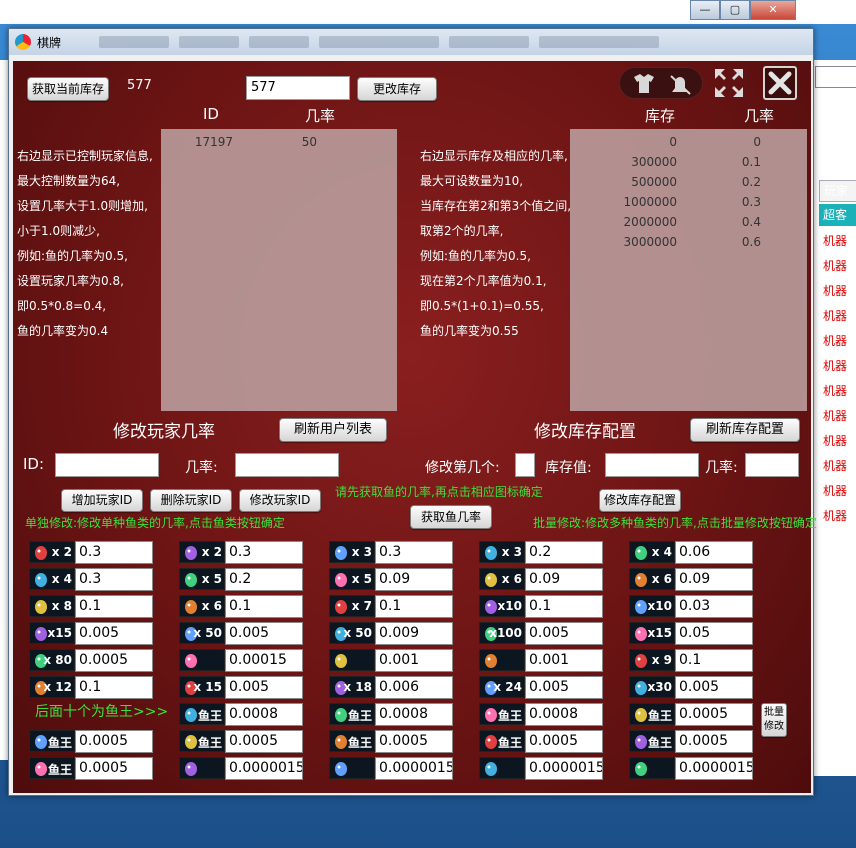 This screenshot has height=848, width=856. What do you see at coordinates (640, 500) in the screenshot?
I see `modify-stock-button: 修改库存配置` at bounding box center [640, 500].